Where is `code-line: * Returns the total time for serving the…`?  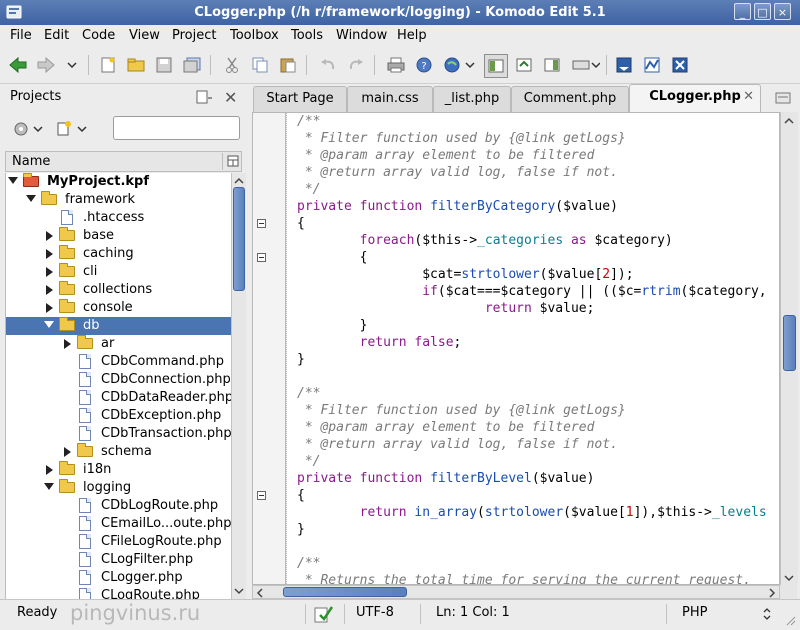 code-line: * Returns the total time for serving the… is located at coordinates (524, 578).